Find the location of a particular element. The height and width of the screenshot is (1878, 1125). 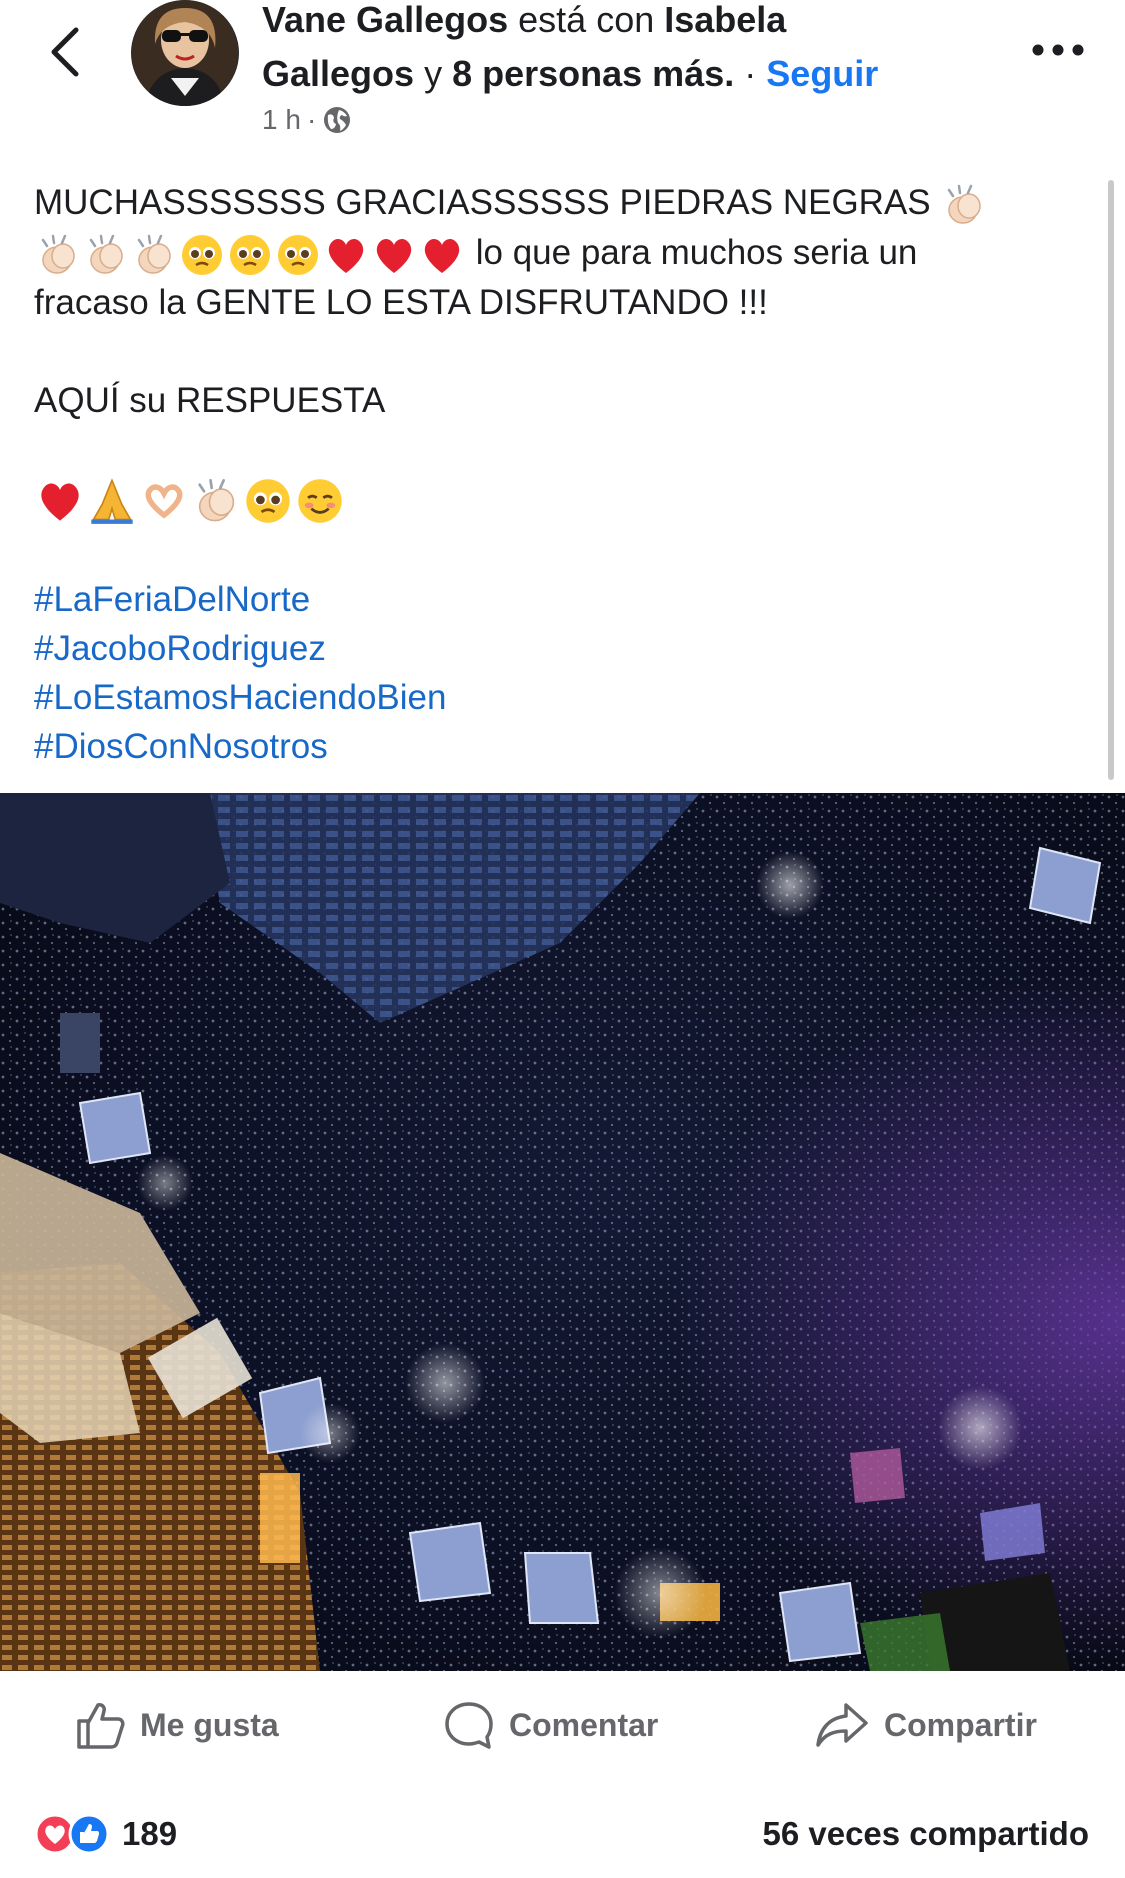

back-button is located at coordinates (66, 52).